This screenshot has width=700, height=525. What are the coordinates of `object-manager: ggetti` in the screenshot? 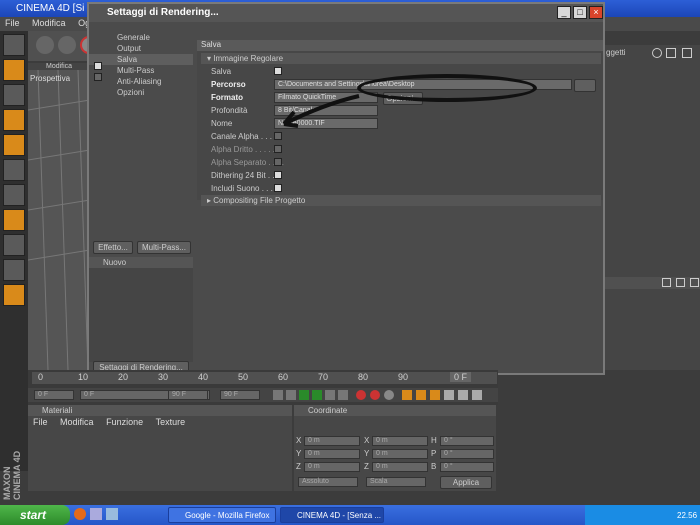 It's located at (652, 207).